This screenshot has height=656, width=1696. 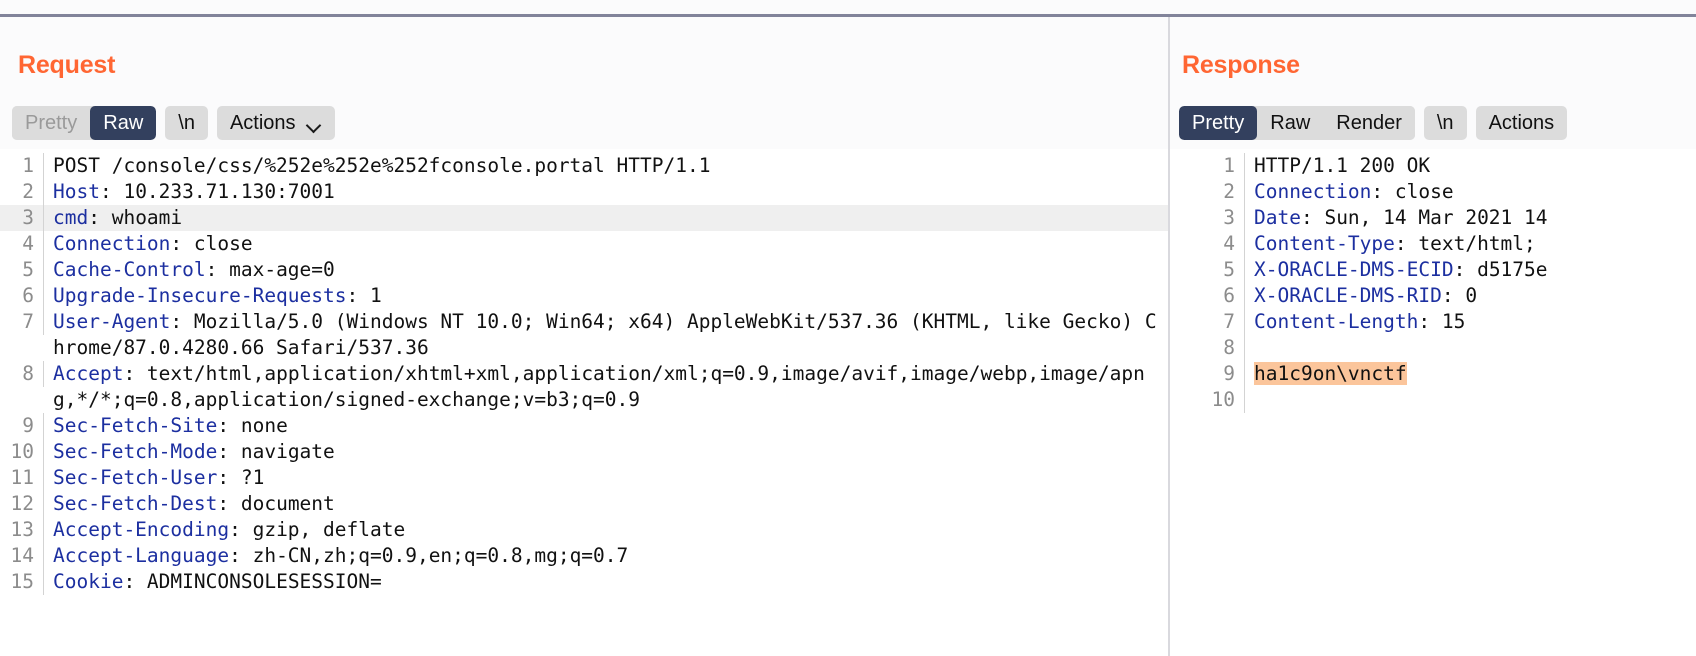 I want to click on header-name: Accept, so click(x=88, y=373).